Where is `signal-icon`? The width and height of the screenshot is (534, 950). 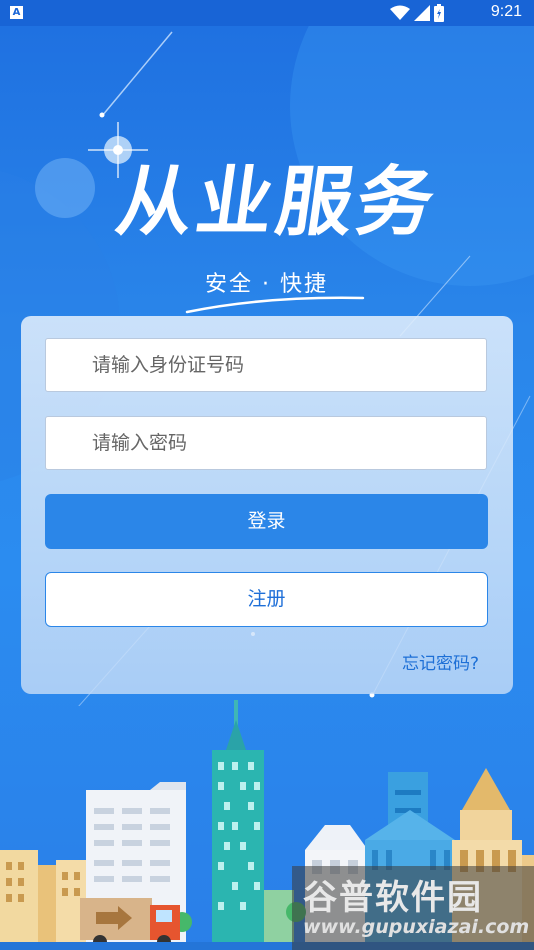
signal-icon is located at coordinates (422, 13).